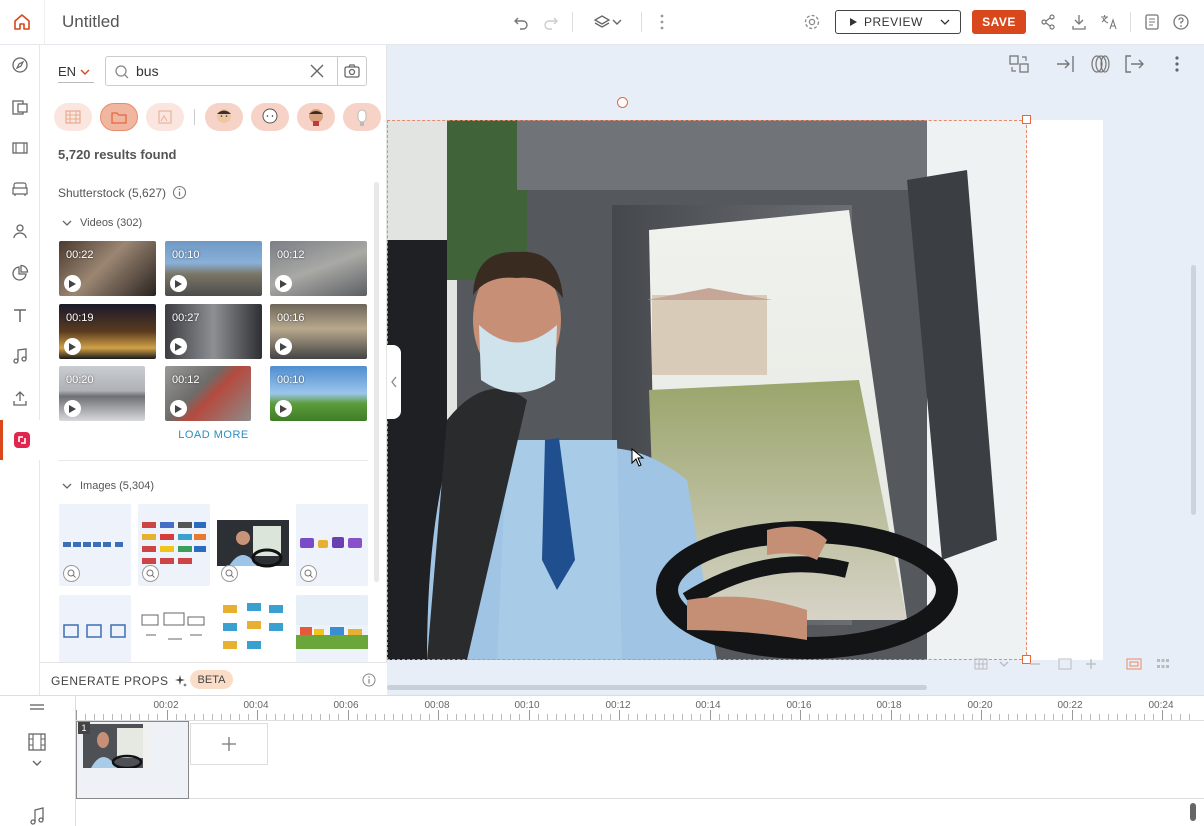  I want to click on person-icon, so click(20, 231).